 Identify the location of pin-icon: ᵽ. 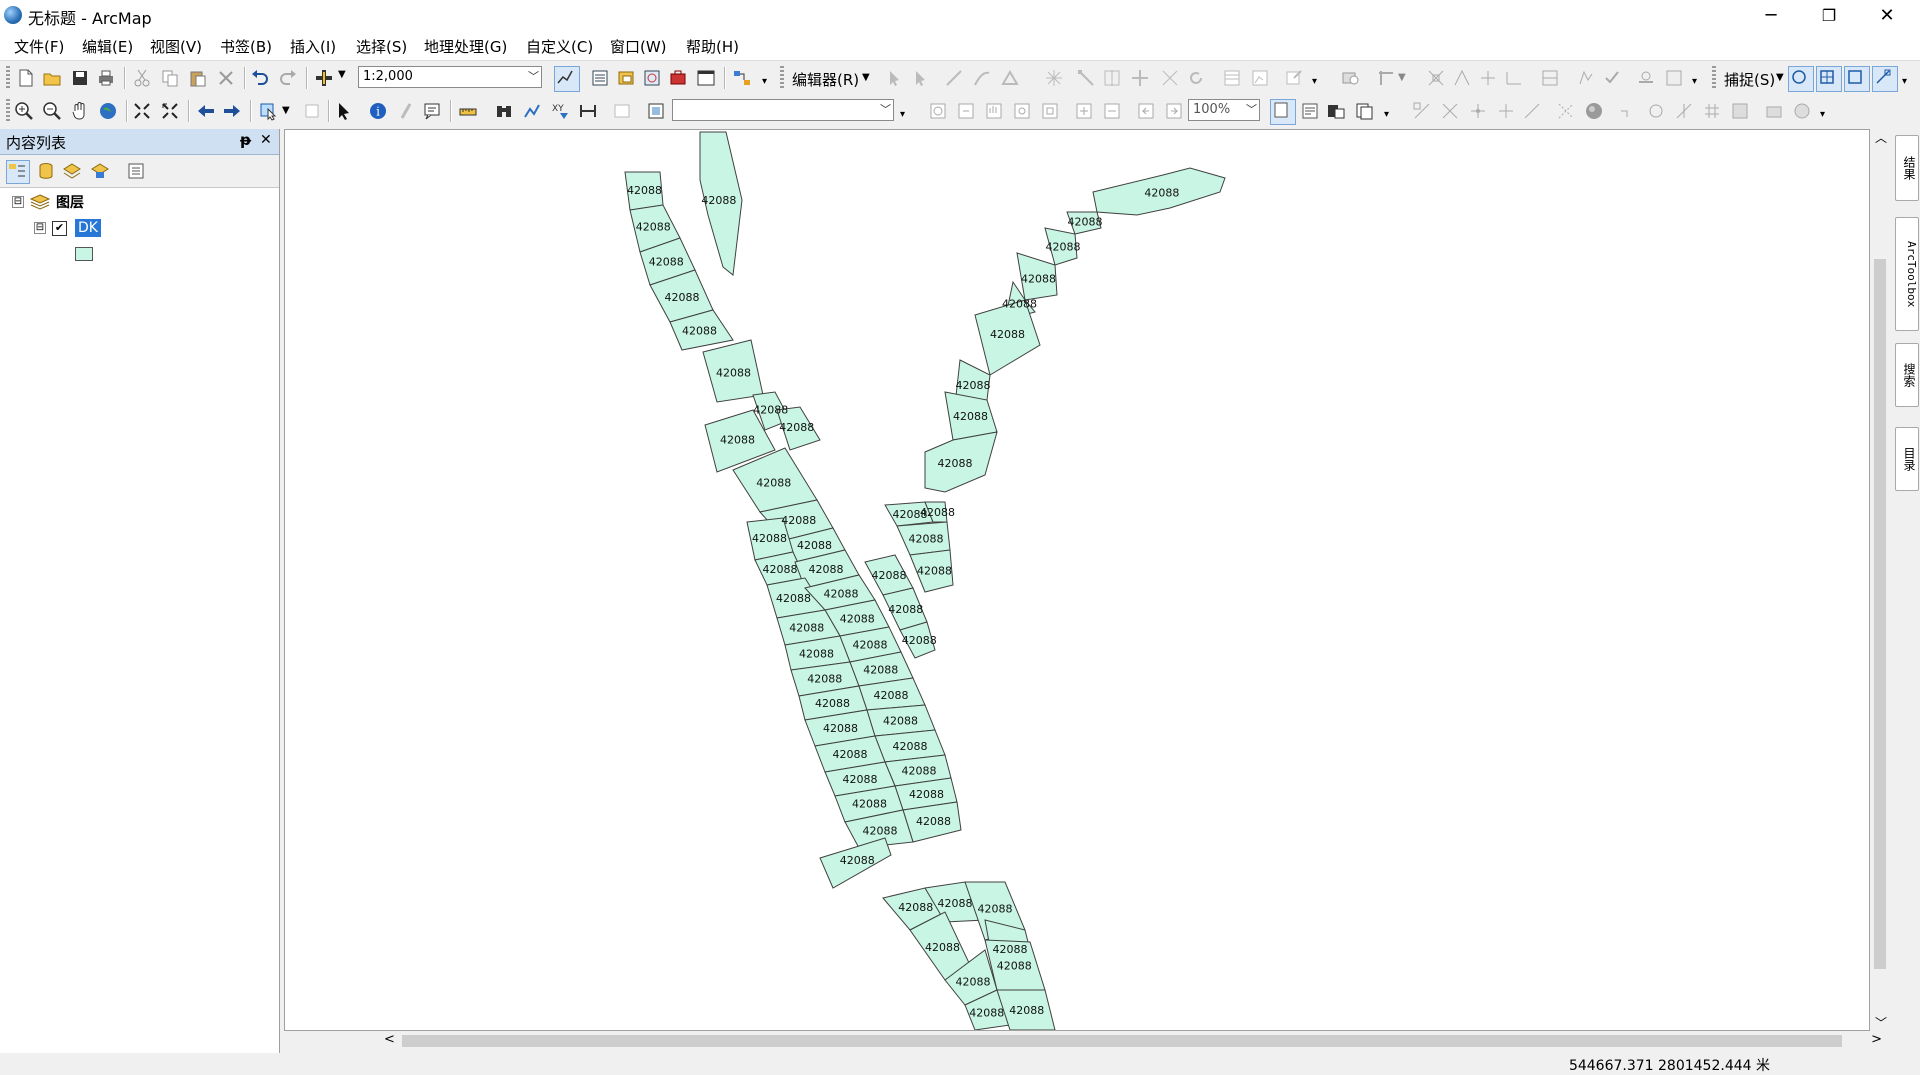
(245, 140).